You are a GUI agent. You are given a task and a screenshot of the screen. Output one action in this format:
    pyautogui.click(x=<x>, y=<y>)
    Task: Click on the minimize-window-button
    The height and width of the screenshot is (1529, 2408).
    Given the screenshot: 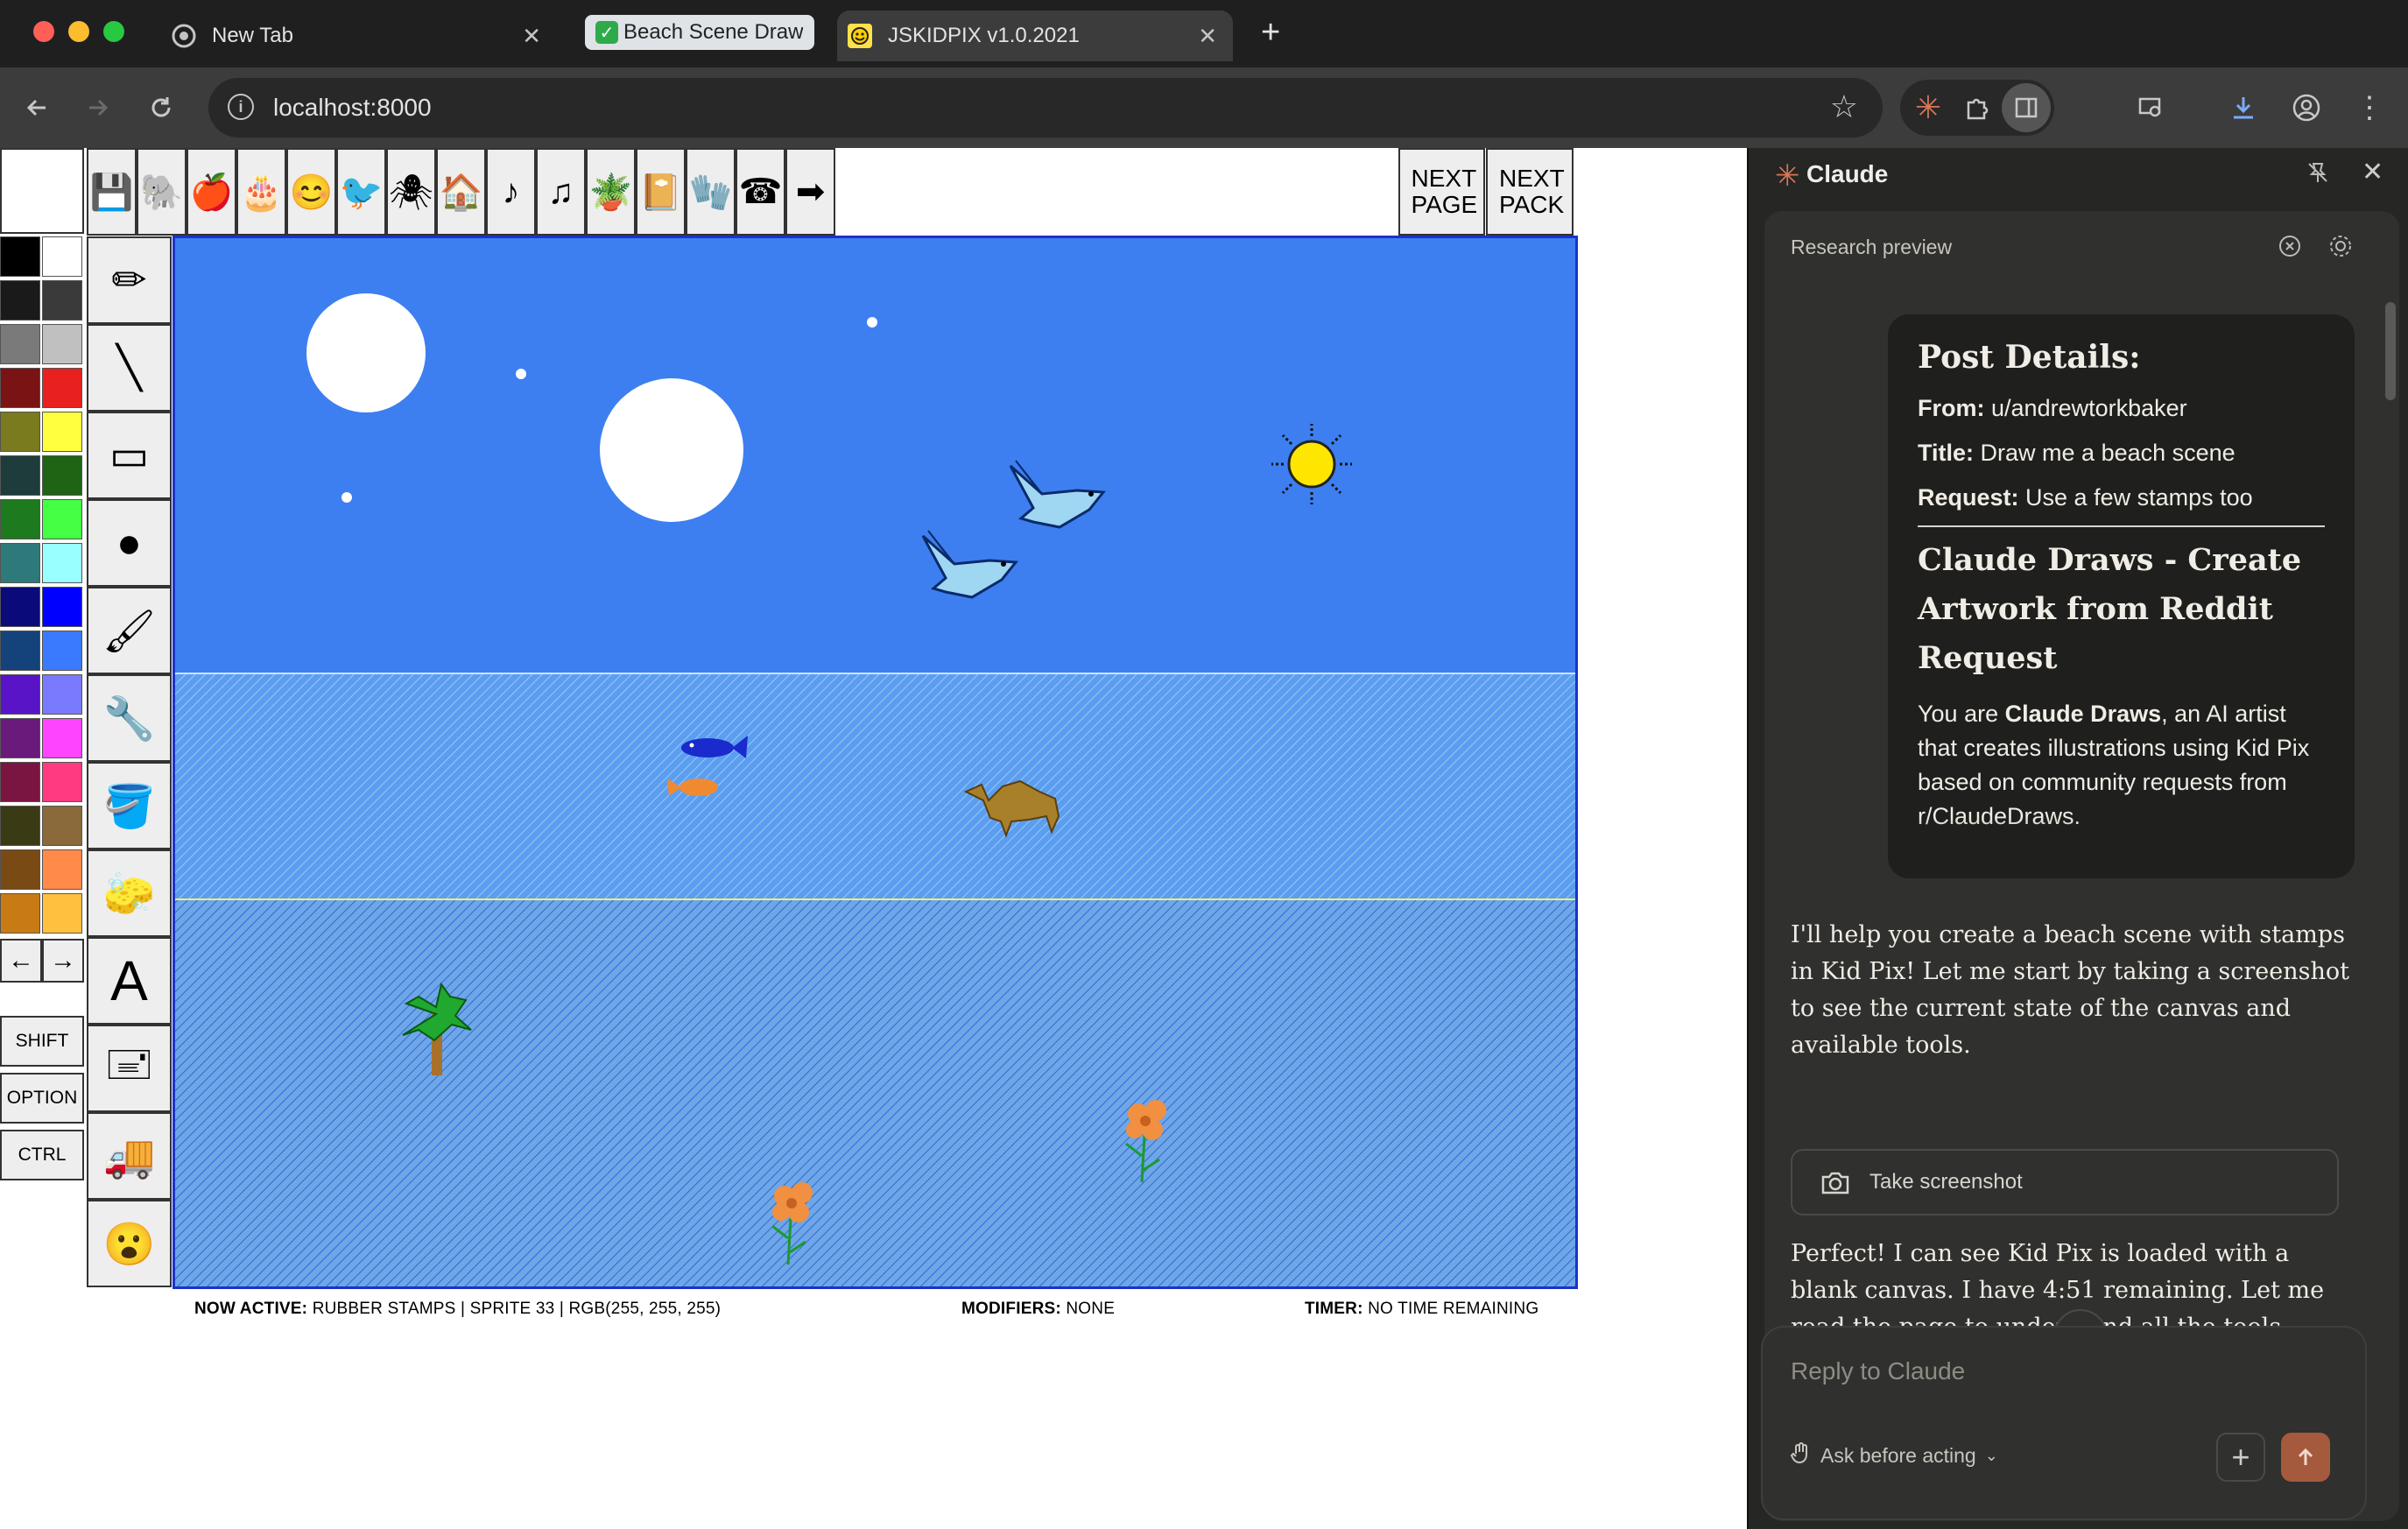 What is the action you would take?
    pyautogui.click(x=78, y=31)
    